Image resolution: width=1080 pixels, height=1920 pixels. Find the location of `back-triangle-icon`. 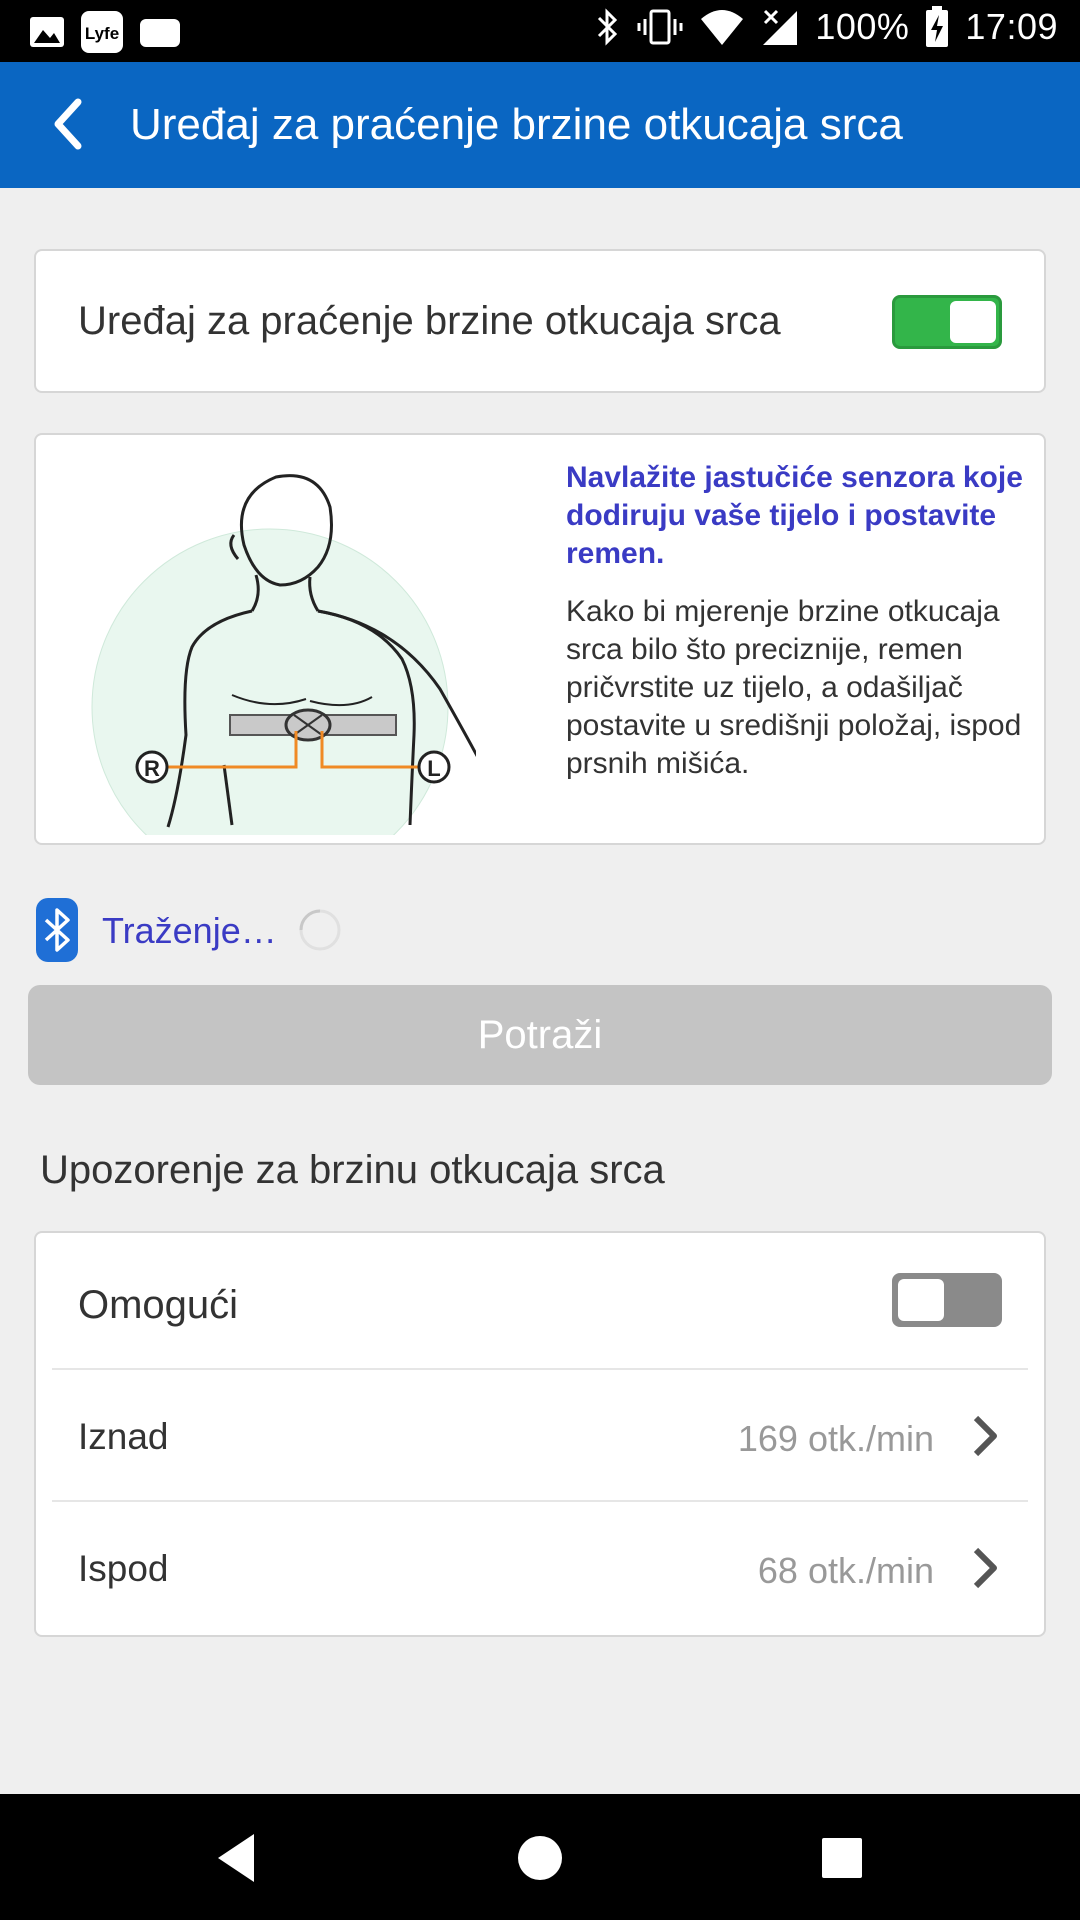

back-triangle-icon is located at coordinates (238, 1858).